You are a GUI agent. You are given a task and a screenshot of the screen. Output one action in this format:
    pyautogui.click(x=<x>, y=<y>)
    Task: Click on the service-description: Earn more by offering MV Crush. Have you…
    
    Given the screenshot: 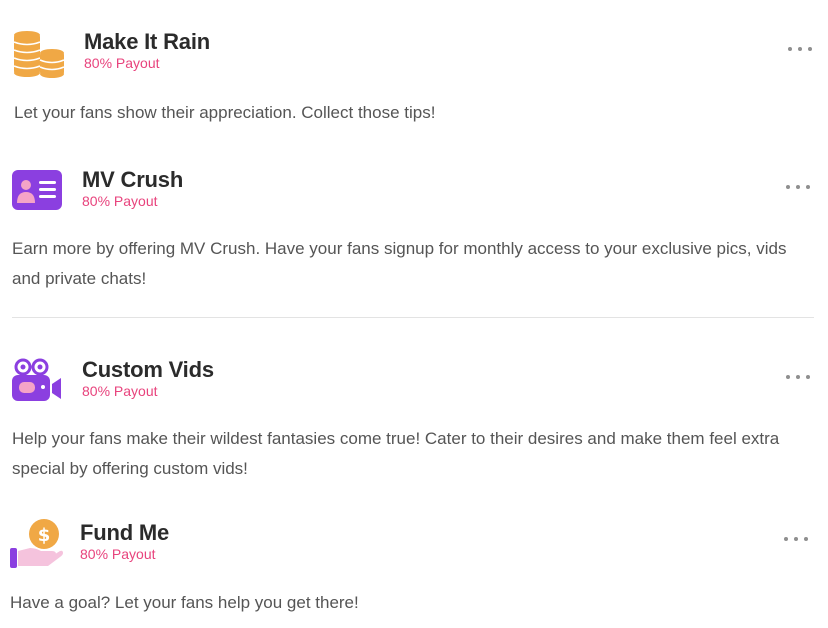 What is the action you would take?
    pyautogui.click(x=399, y=263)
    